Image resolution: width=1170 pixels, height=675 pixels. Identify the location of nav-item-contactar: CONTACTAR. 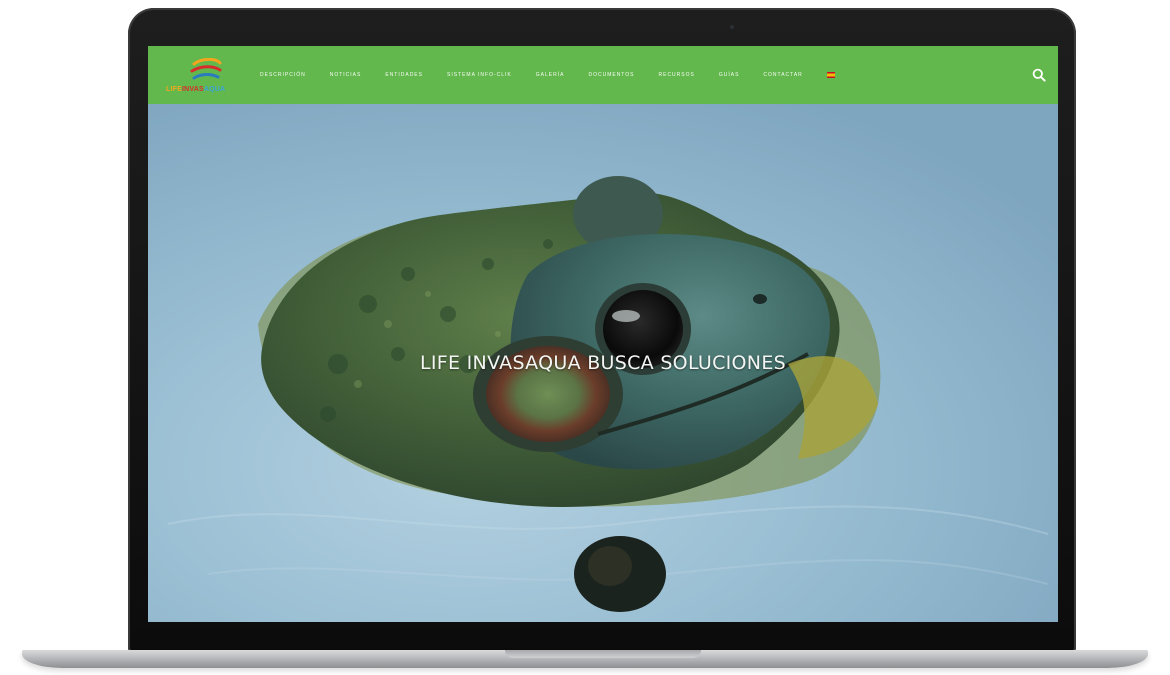
(782, 75).